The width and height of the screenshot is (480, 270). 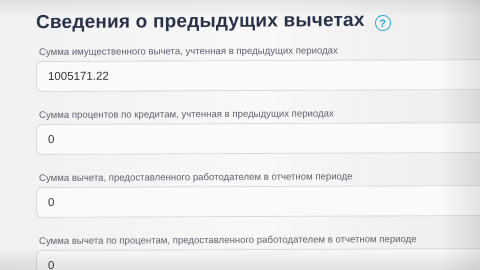 What do you see at coordinates (200, 21) in the screenshot?
I see `section-title: Сведения о предыдущих вычетах` at bounding box center [200, 21].